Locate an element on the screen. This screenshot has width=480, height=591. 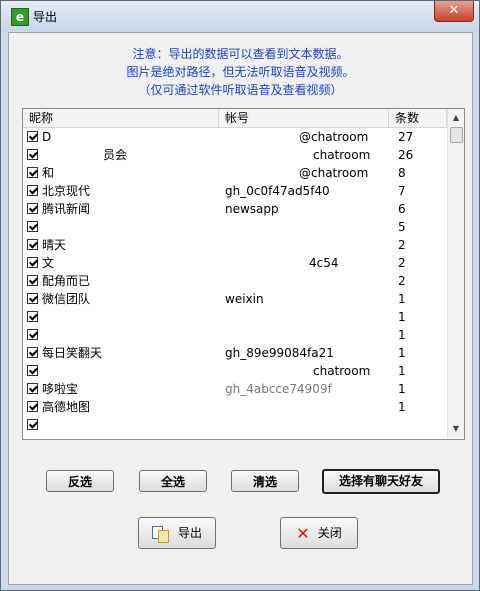
clear-selection-button: 清选 is located at coordinates (265, 481).